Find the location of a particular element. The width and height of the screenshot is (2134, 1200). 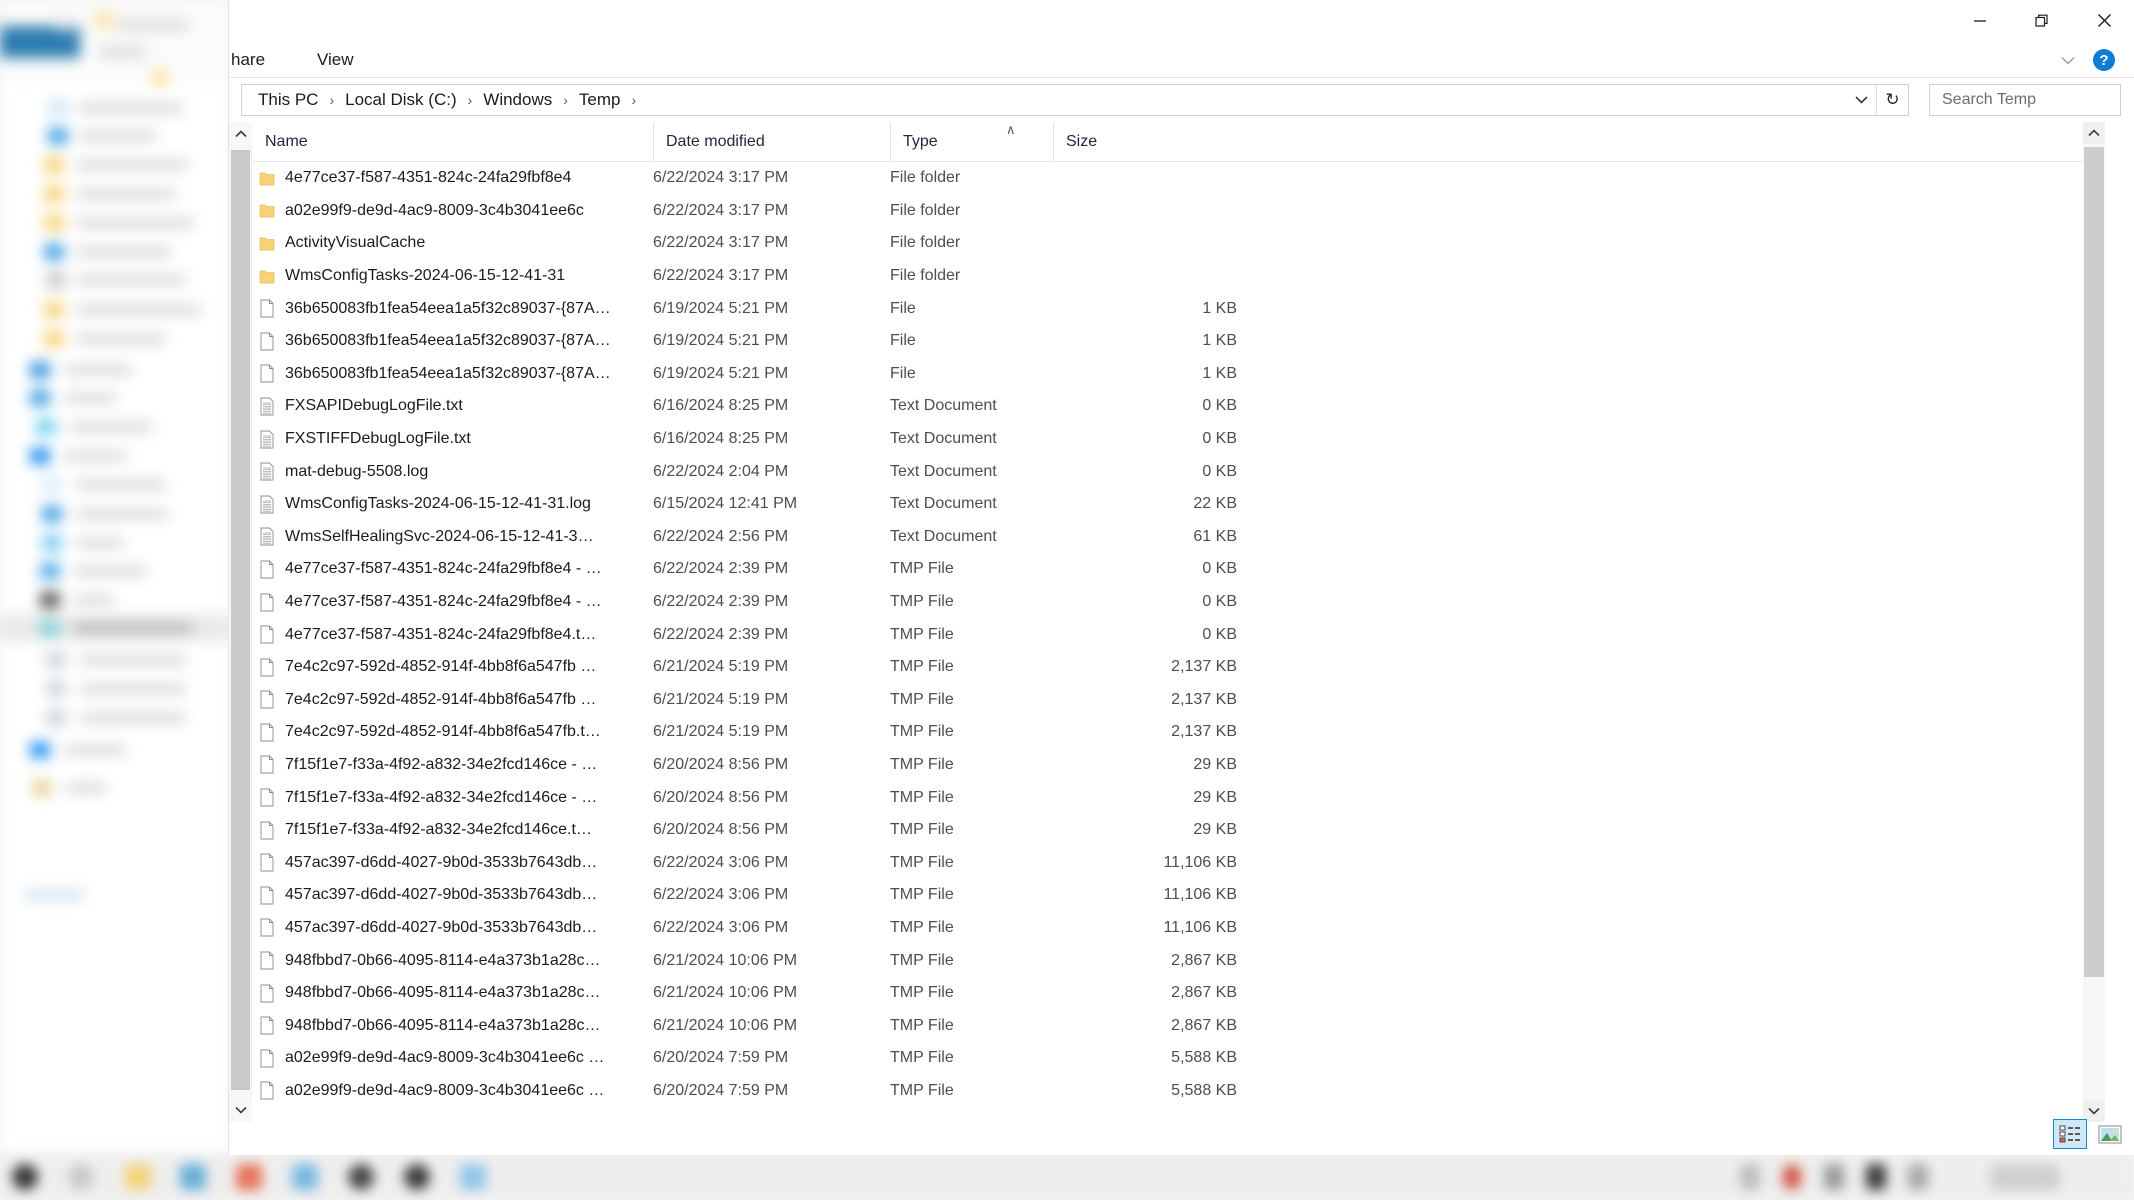

close-button is located at coordinates (2103, 20).